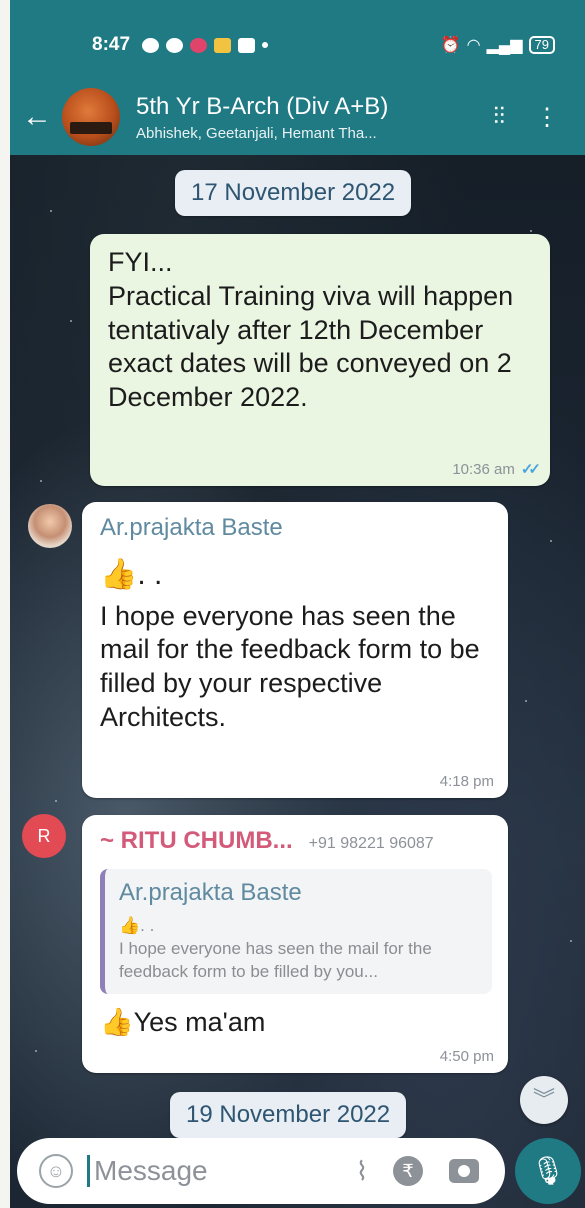 The height and width of the screenshot is (1208, 585). I want to click on message-composer: ☺ ⌇ ₹, so click(261, 1171).